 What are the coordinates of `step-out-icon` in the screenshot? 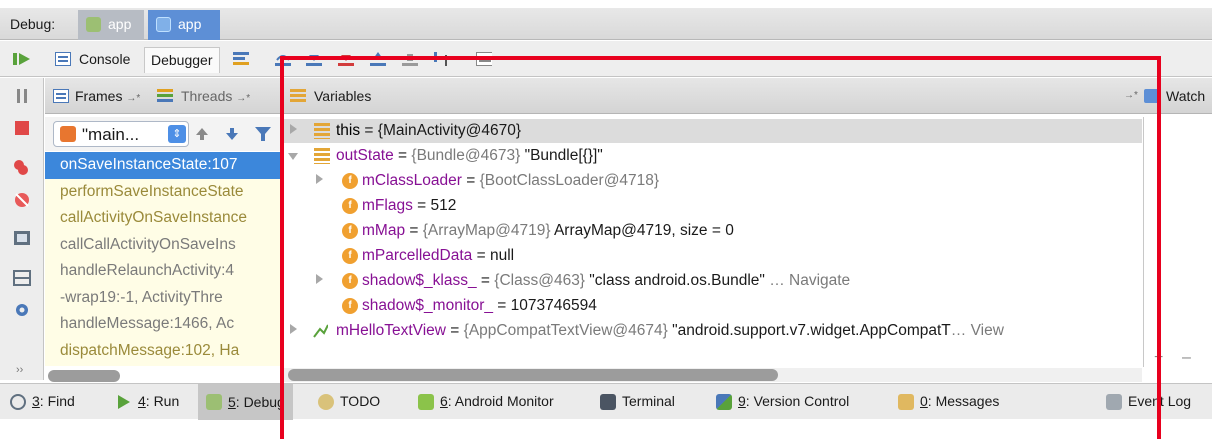 It's located at (378, 59).